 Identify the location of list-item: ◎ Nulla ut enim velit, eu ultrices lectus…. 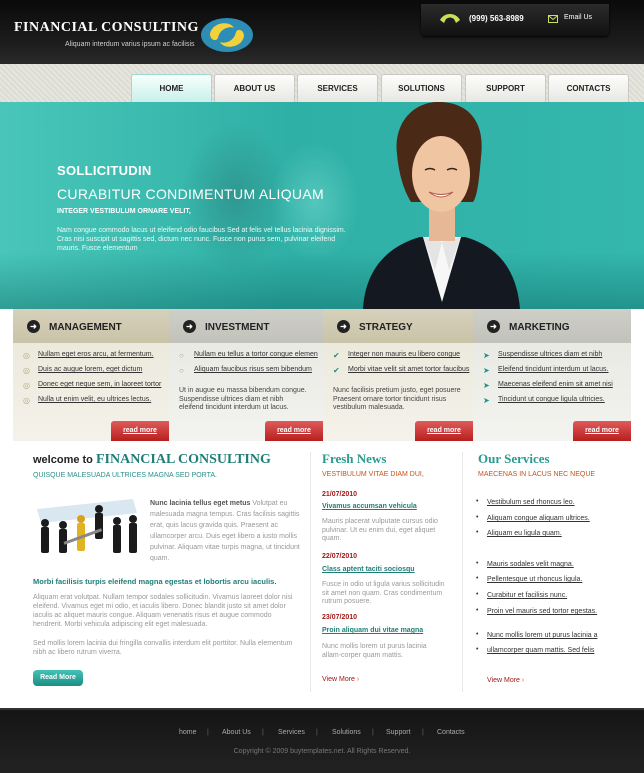
(92, 403).